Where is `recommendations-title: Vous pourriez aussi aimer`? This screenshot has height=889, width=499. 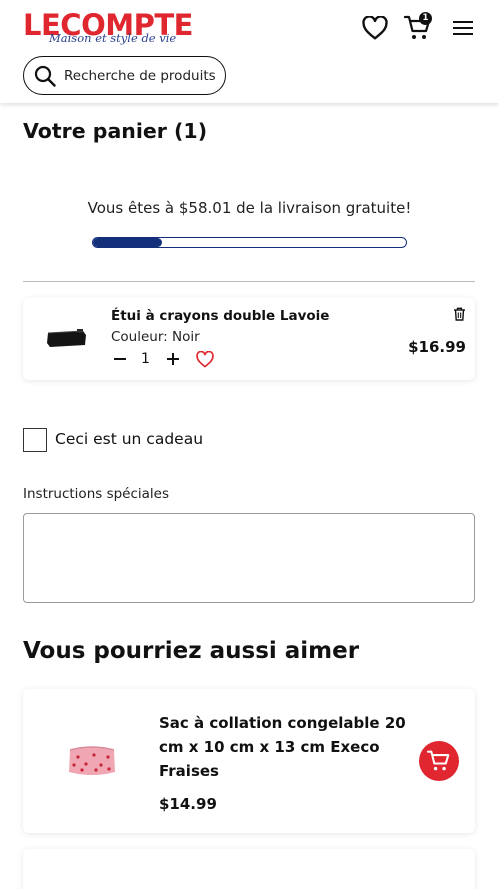 recommendations-title: Vous pourriez aussi aimer is located at coordinates (191, 651).